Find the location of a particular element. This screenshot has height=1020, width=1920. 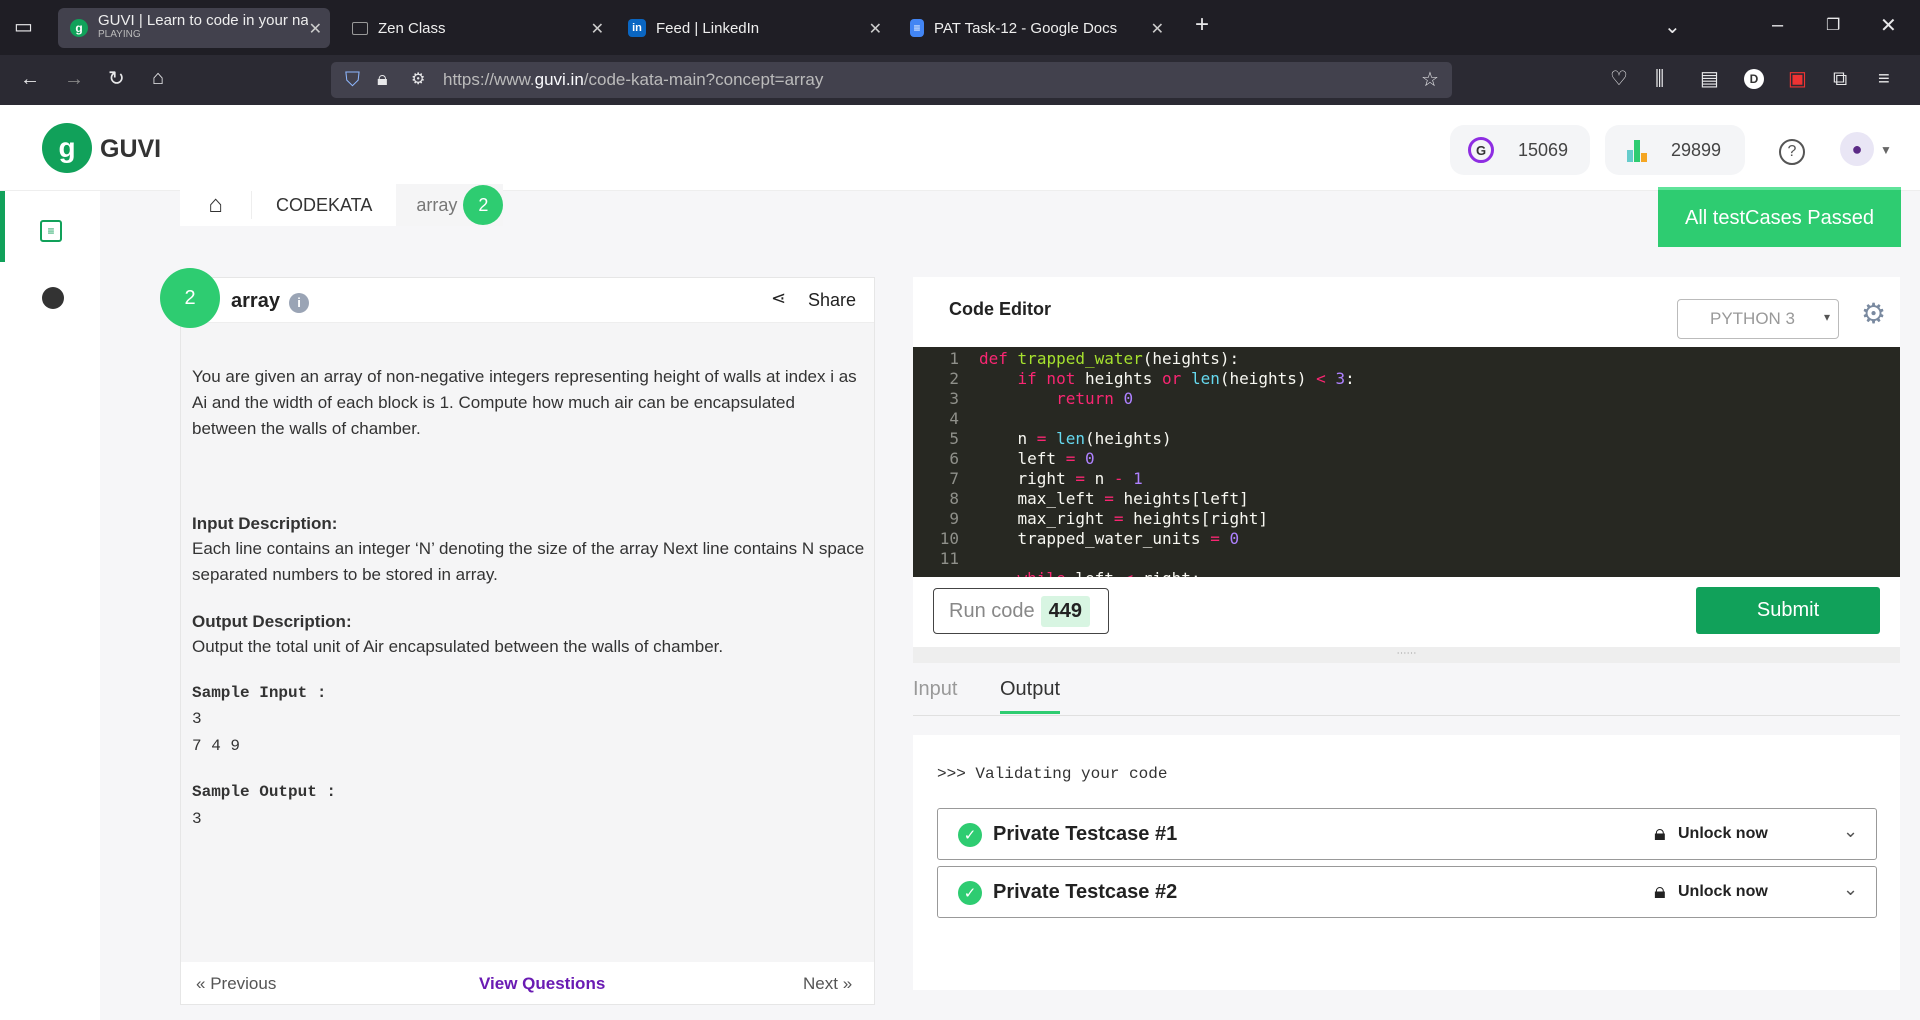

permissions-icon: ⚙ is located at coordinates (418, 79).